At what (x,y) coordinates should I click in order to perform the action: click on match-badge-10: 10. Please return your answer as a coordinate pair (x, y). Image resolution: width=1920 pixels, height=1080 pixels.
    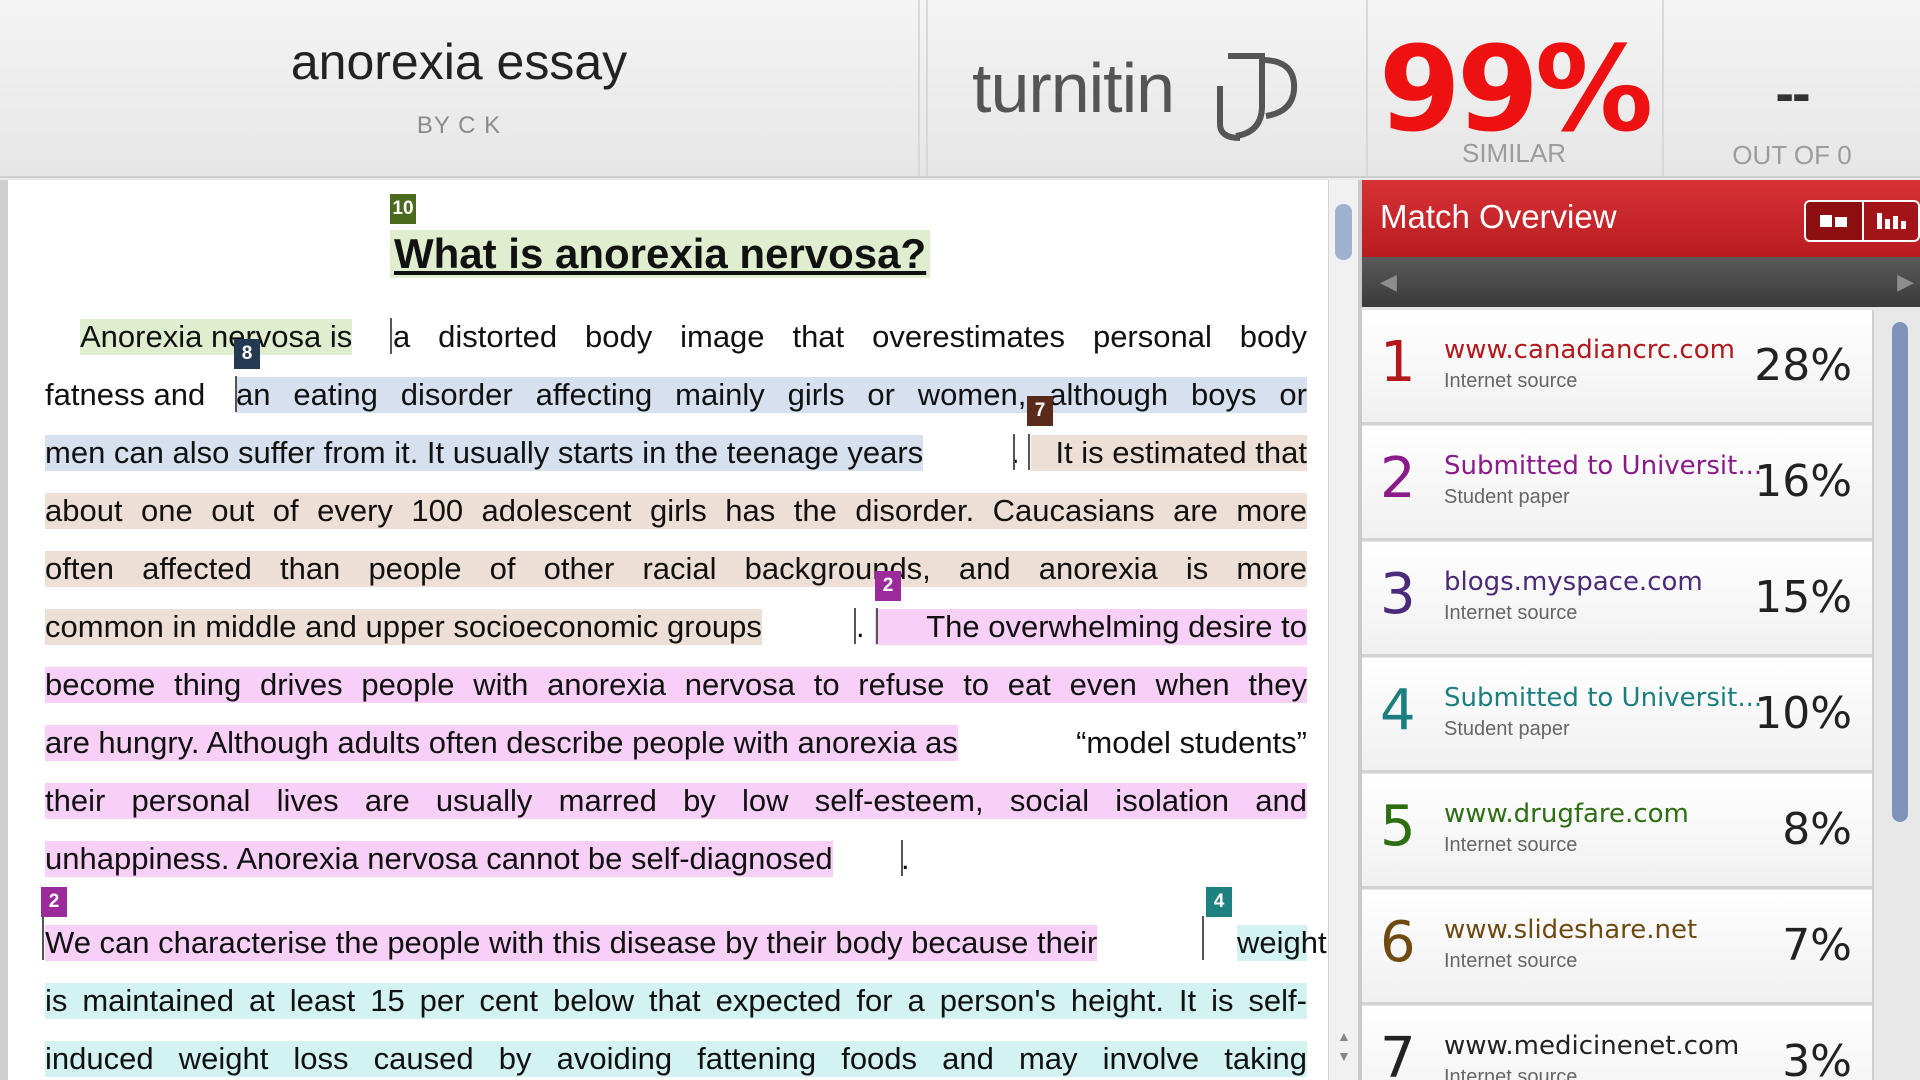
    Looking at the image, I should click on (403, 209).